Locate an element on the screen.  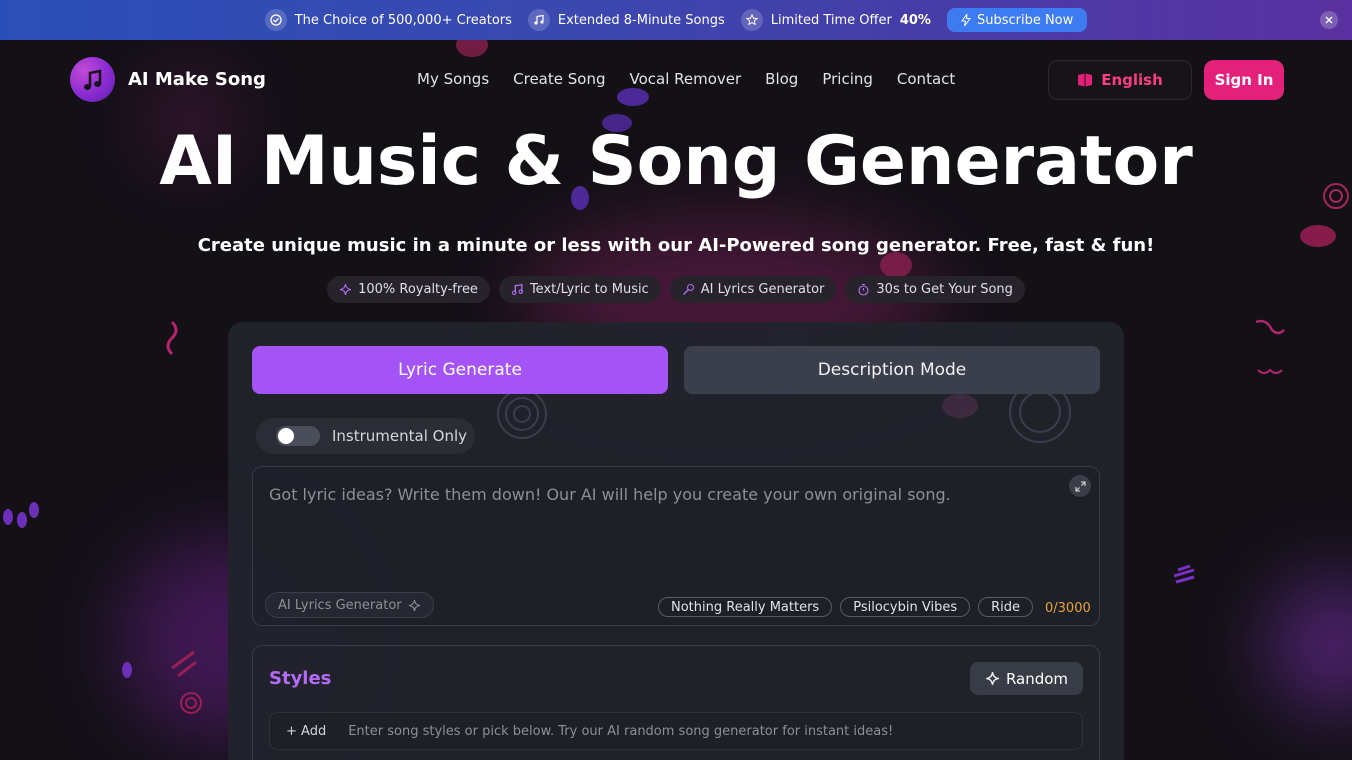
promo-offer-text: Limited Time Offer is located at coordinates (831, 20).